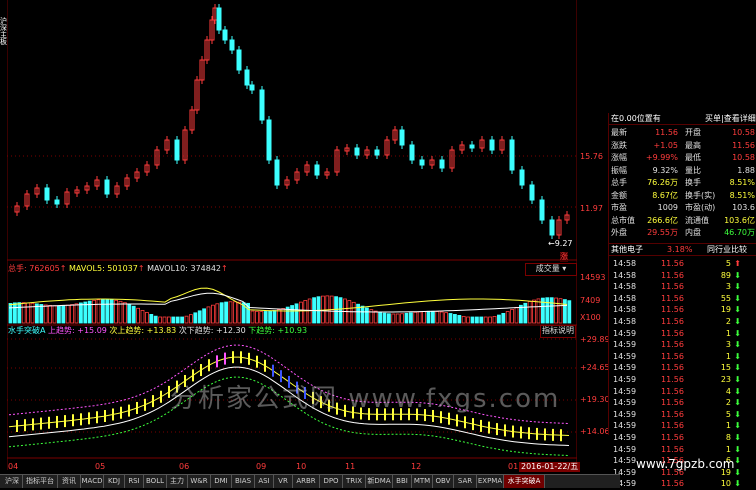  What do you see at coordinates (331, 481) in the screenshot?
I see `tab-14: DPO` at bounding box center [331, 481].